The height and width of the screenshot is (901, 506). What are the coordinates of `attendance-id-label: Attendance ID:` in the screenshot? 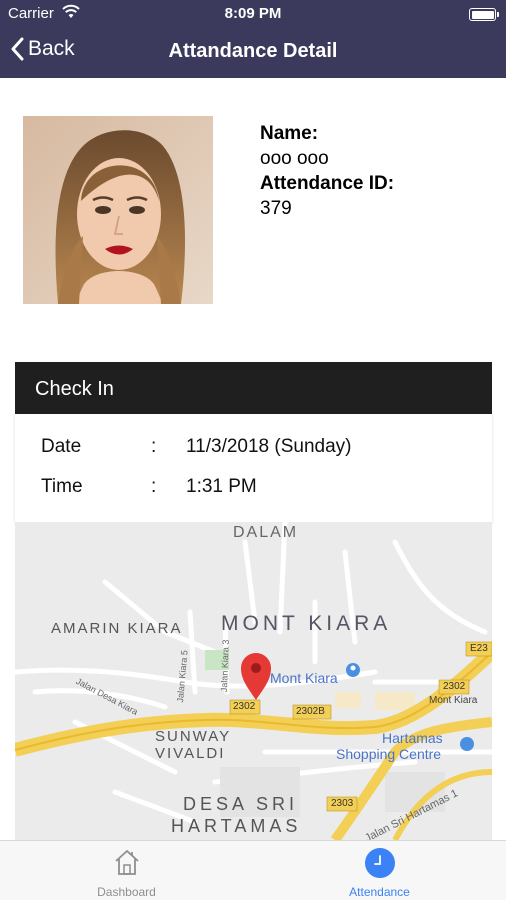 It's located at (327, 183).